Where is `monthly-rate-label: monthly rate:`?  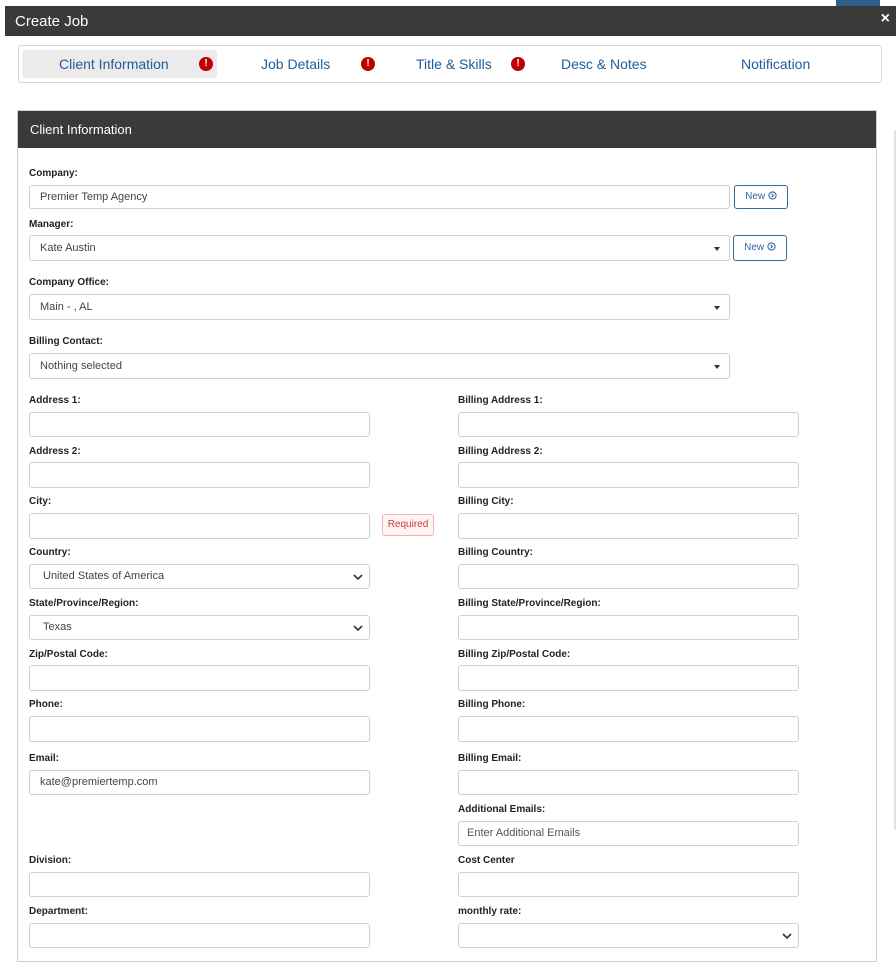 monthly-rate-label: monthly rate: is located at coordinates (490, 911).